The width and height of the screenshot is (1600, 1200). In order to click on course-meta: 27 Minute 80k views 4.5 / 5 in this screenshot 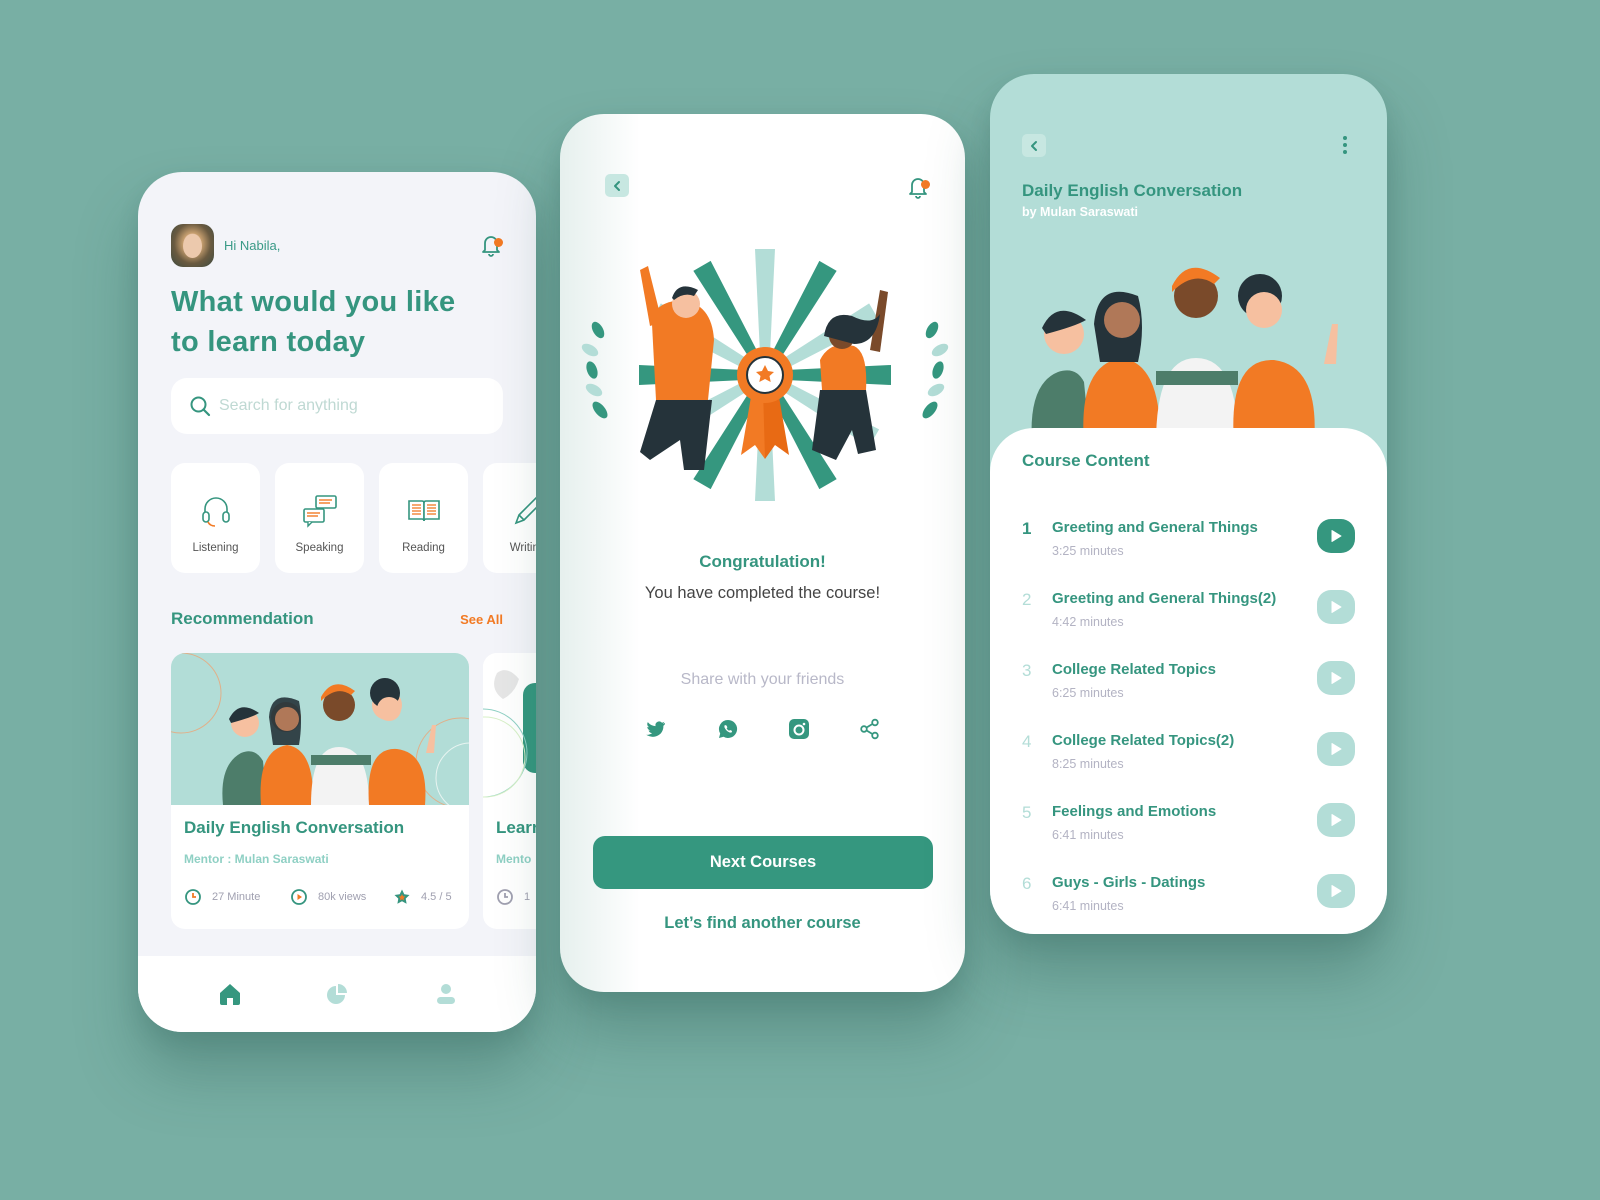, I will do `click(326, 897)`.